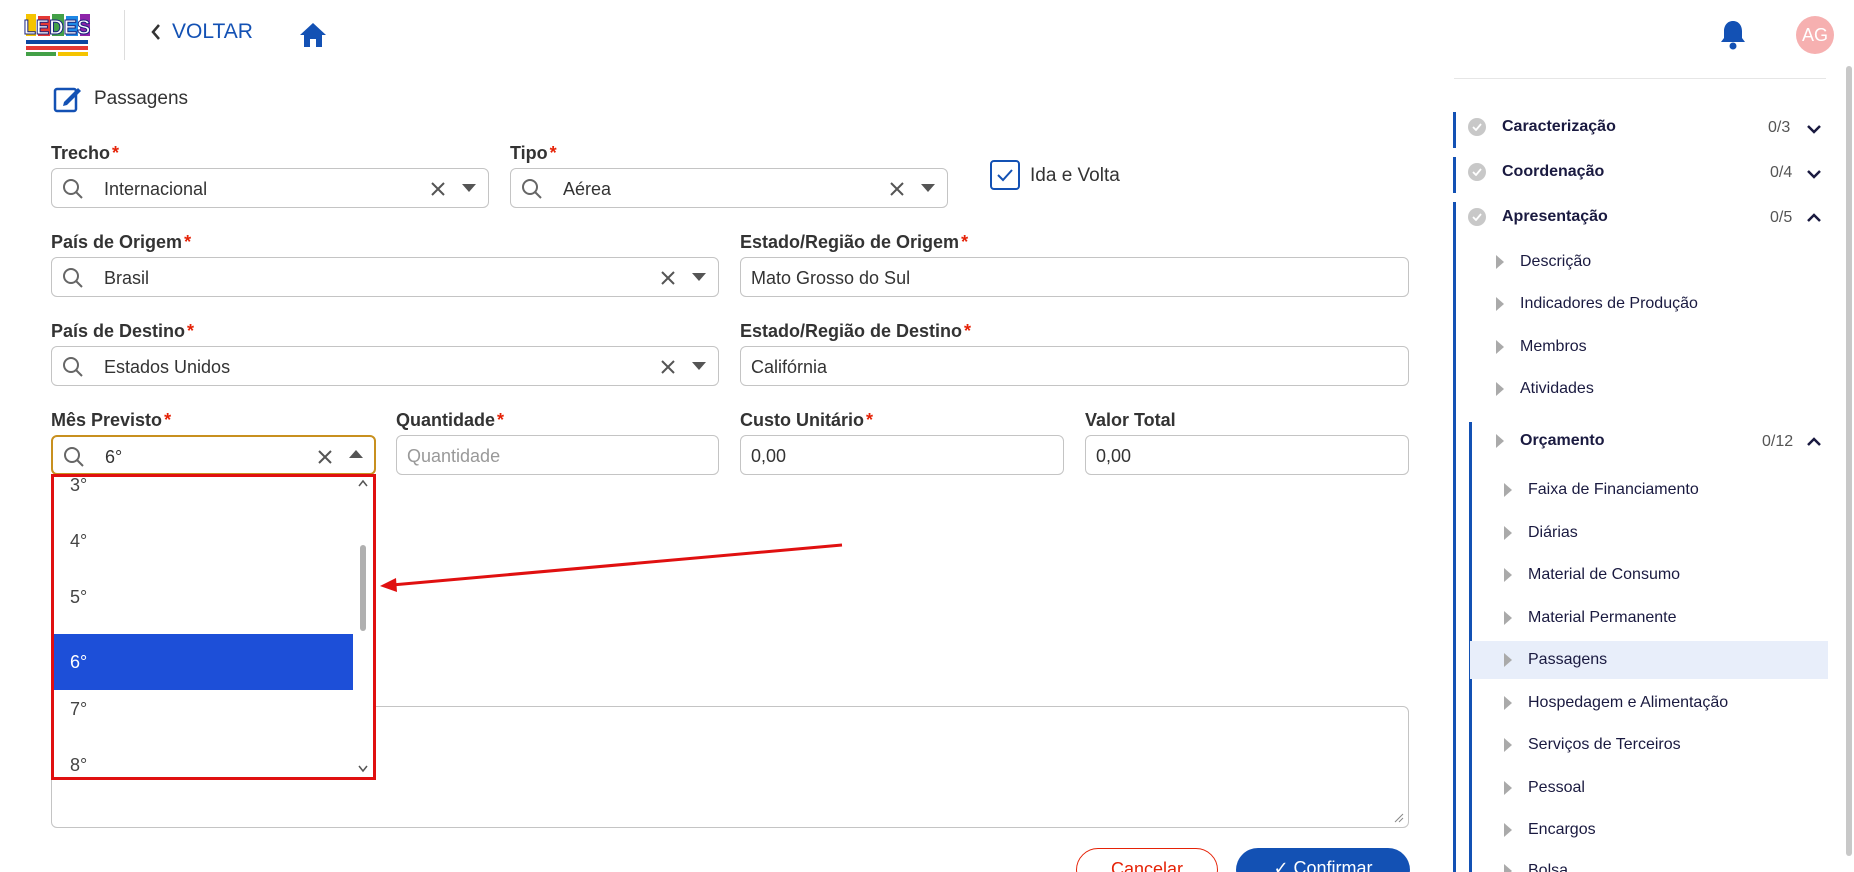 This screenshot has height=872, width=1854. What do you see at coordinates (67, 100) in the screenshot?
I see `edit-icon` at bounding box center [67, 100].